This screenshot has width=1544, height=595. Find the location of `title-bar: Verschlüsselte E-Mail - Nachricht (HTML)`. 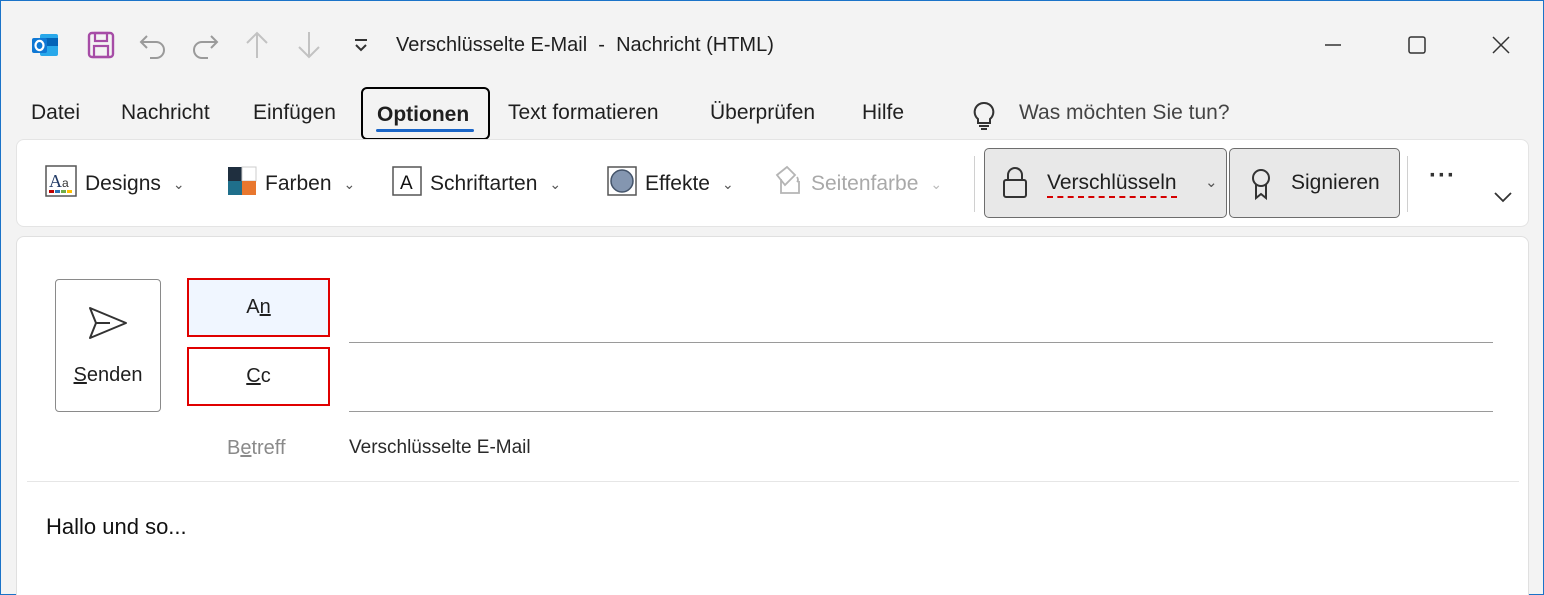

title-bar: Verschlüsselte E-Mail - Nachricht (HTML) is located at coordinates (772, 44).